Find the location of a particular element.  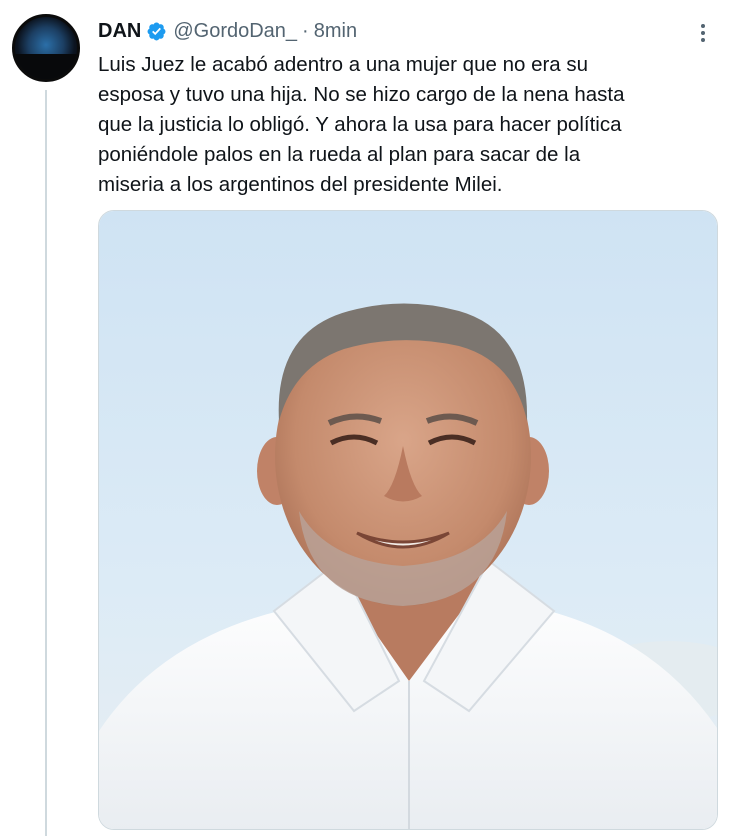

avatar-ground is located at coordinates (46, 66).